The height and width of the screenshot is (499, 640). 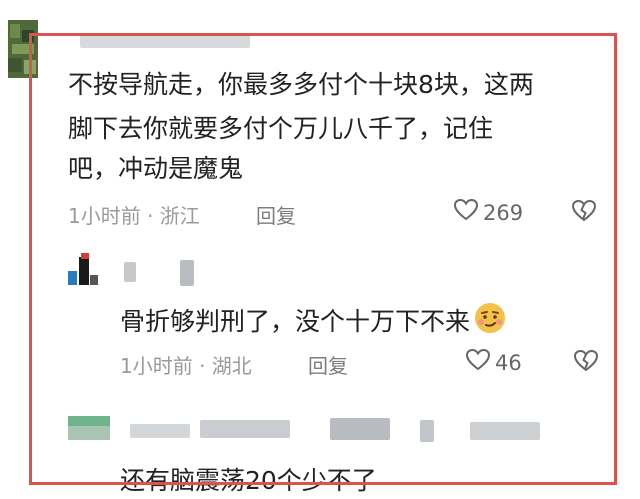 I want to click on comment-text-line: 吧，冲动是魔鬼, so click(x=156, y=168).